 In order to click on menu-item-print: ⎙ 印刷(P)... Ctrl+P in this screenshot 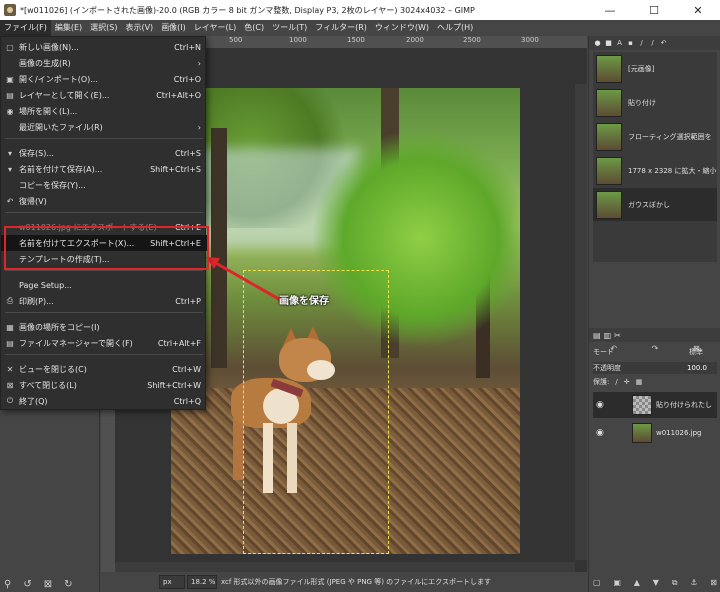, I will do `click(104, 301)`.